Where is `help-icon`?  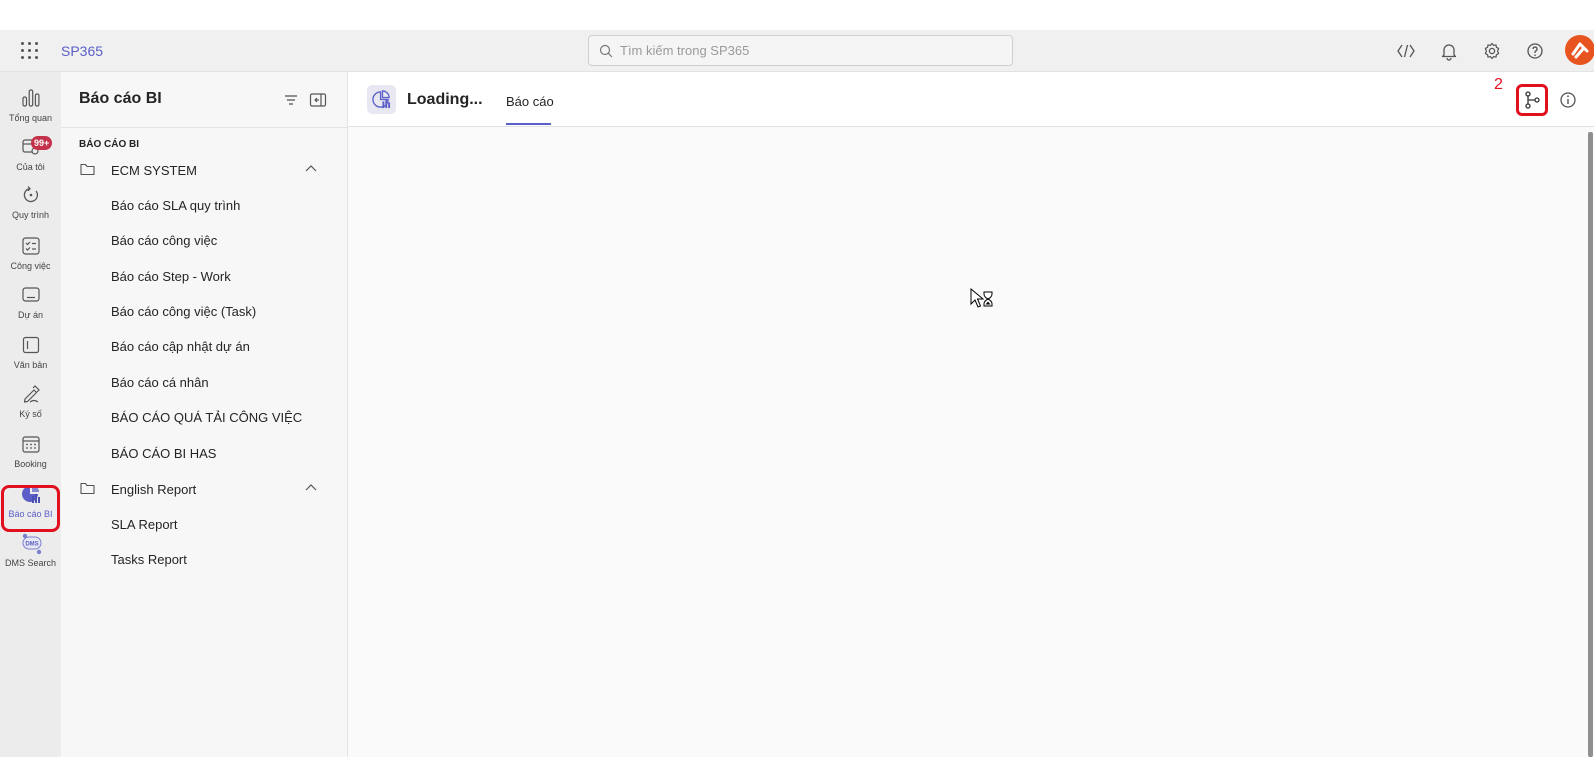 help-icon is located at coordinates (1535, 51).